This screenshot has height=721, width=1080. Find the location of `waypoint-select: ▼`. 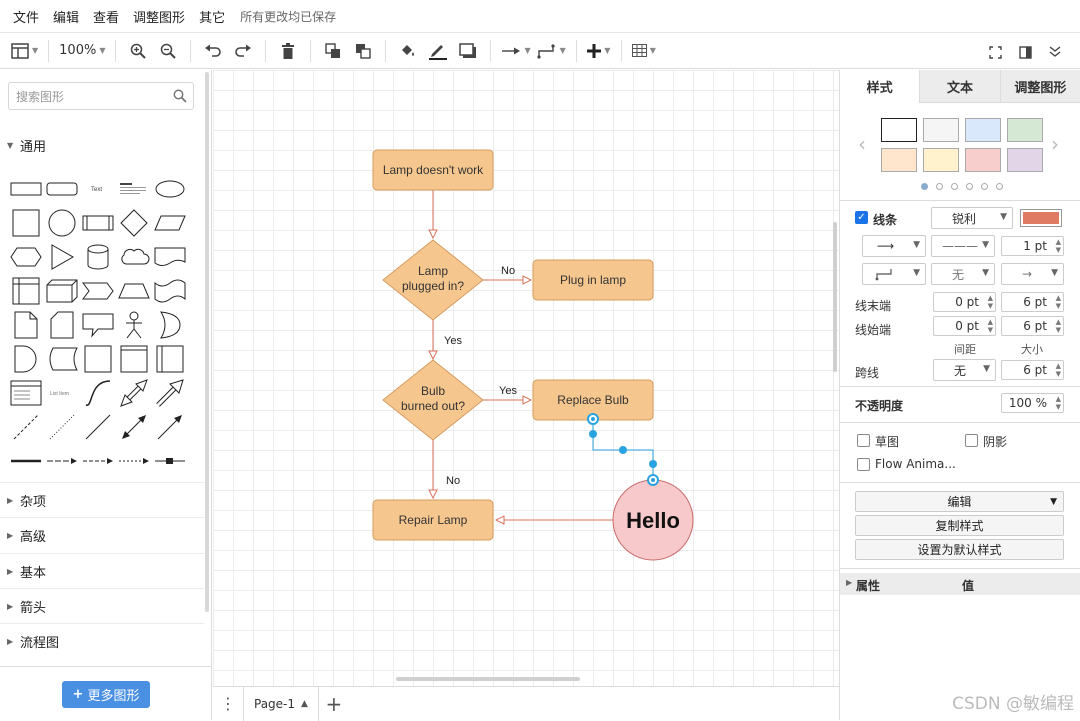

waypoint-select: ▼ is located at coordinates (894, 274).